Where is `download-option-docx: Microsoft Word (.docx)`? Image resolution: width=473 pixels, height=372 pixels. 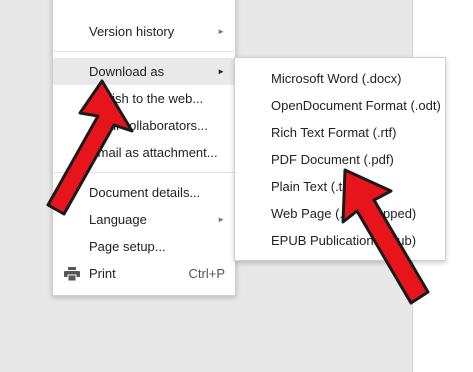
download-option-docx: Microsoft Word (.docx) is located at coordinates (340, 78).